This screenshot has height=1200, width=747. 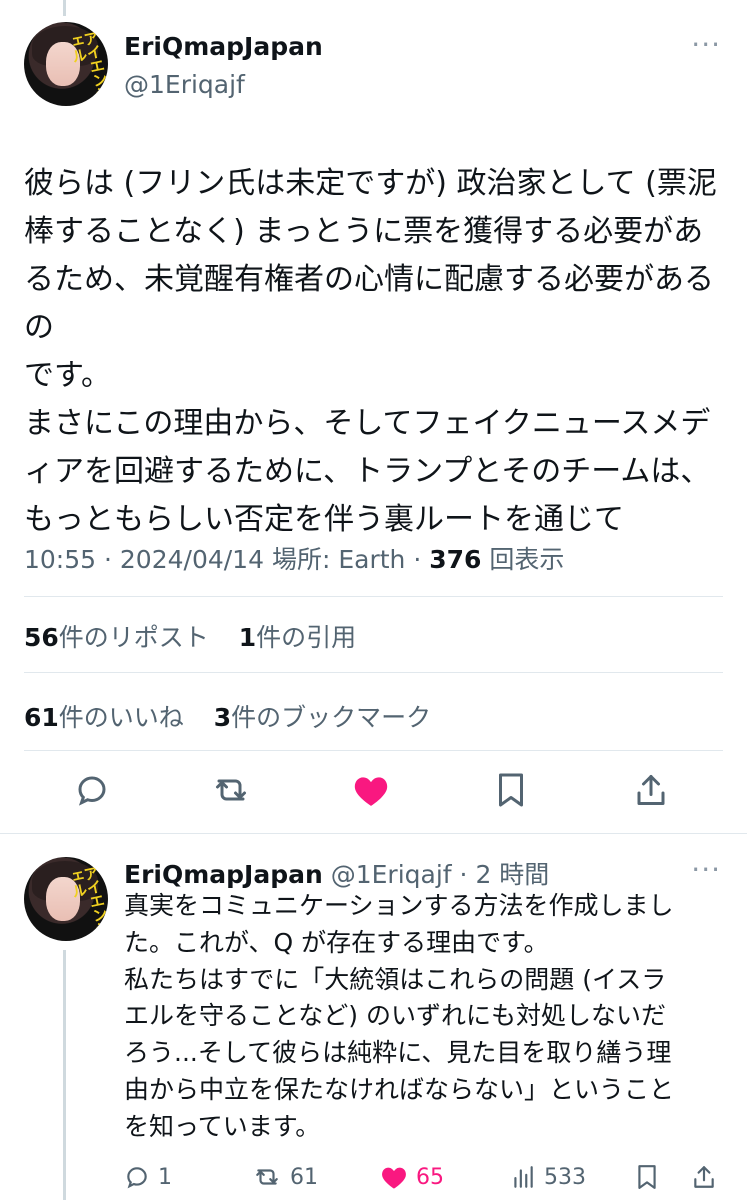 I want to click on thread-line, so click(x=64, y=1075).